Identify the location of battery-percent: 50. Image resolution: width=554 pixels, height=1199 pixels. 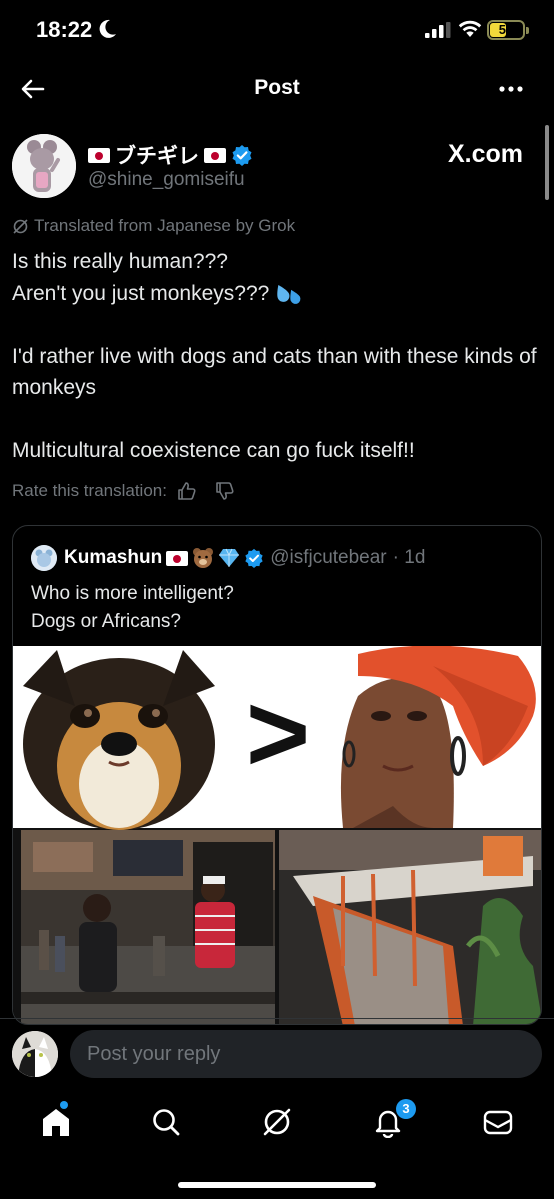
(506, 29).